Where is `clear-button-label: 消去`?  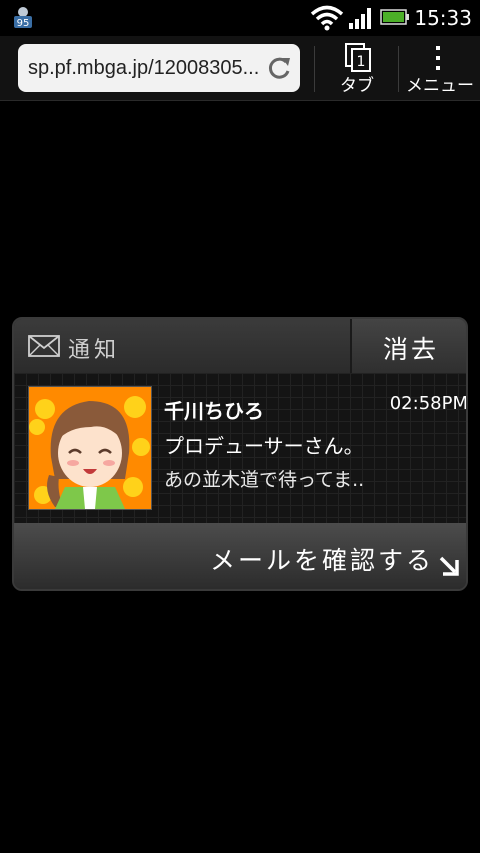
clear-button-label: 消去 is located at coordinates (410, 349).